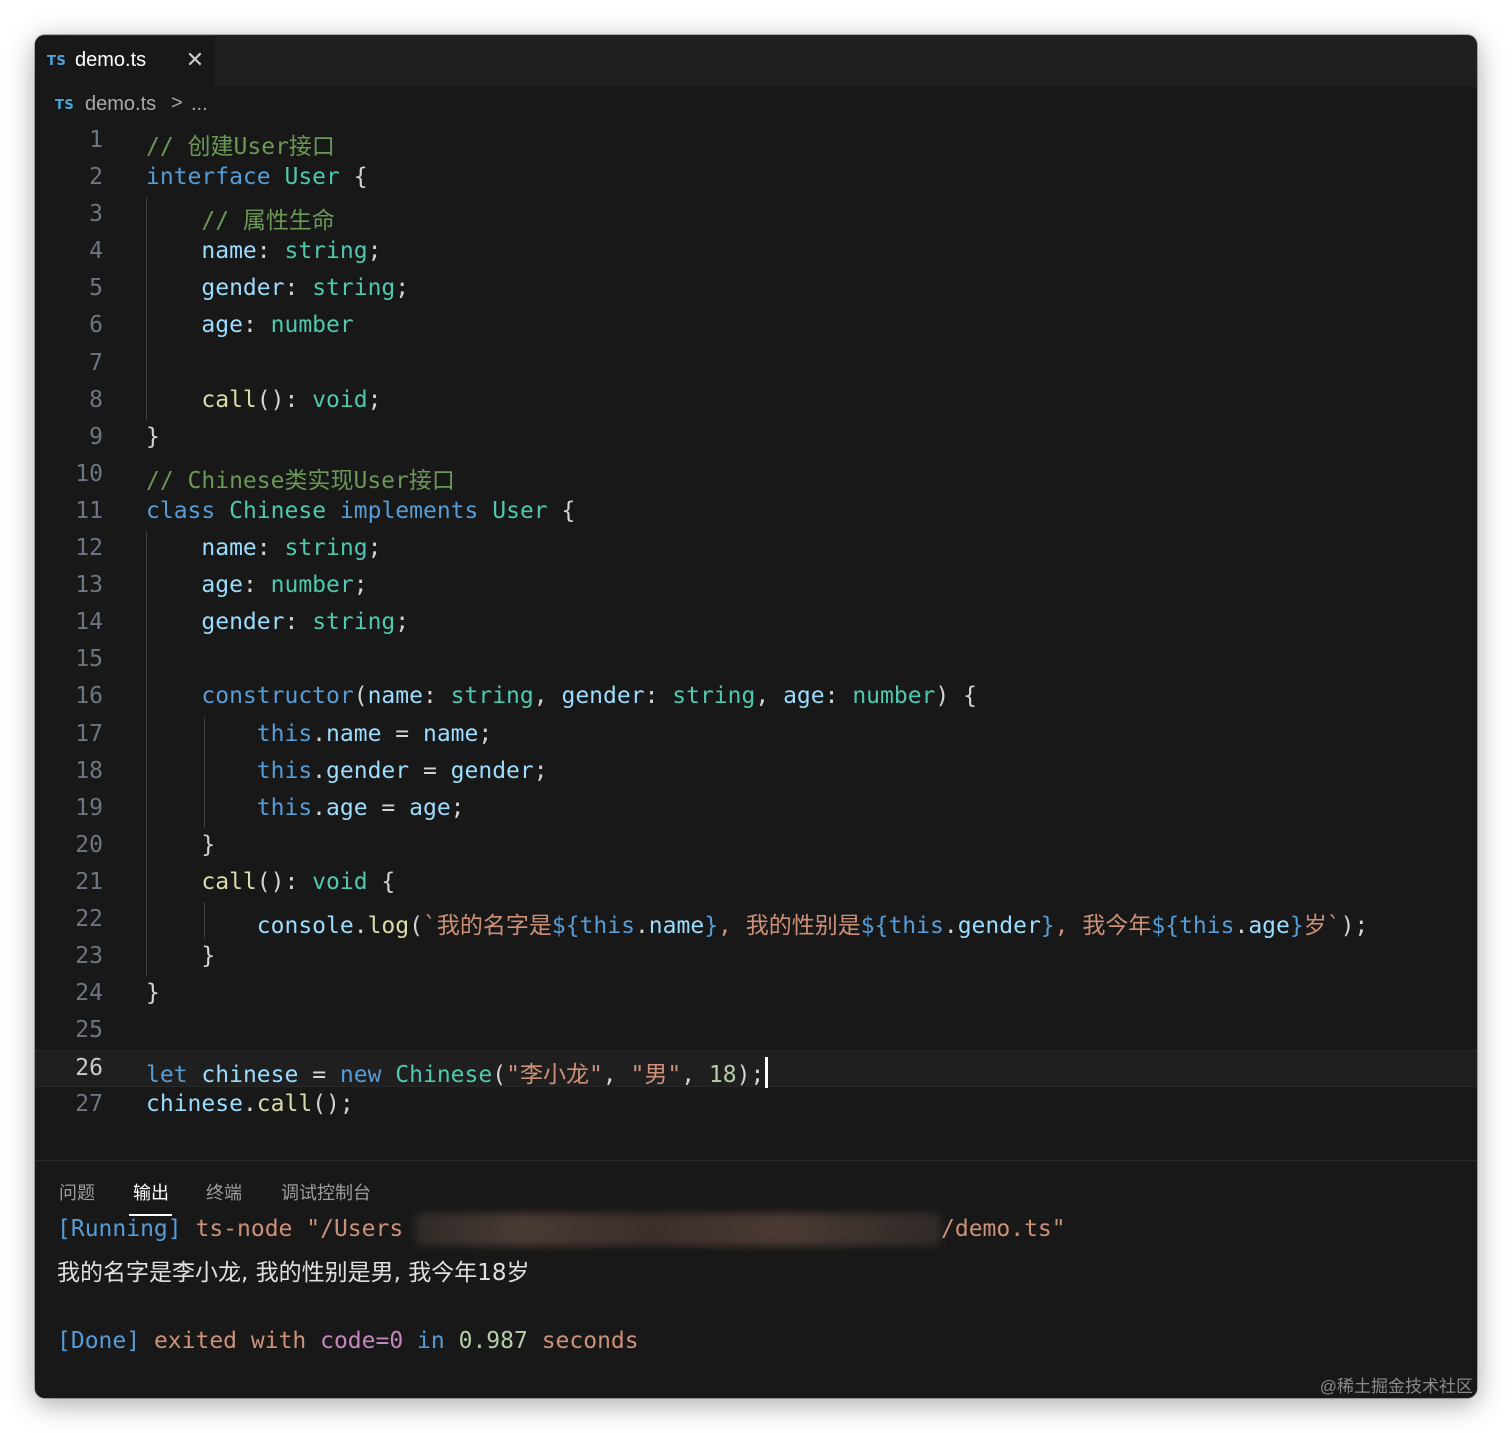 The height and width of the screenshot is (1433, 1512). Describe the element at coordinates (756, 438) in the screenshot. I see `code-line: 9}` at that location.